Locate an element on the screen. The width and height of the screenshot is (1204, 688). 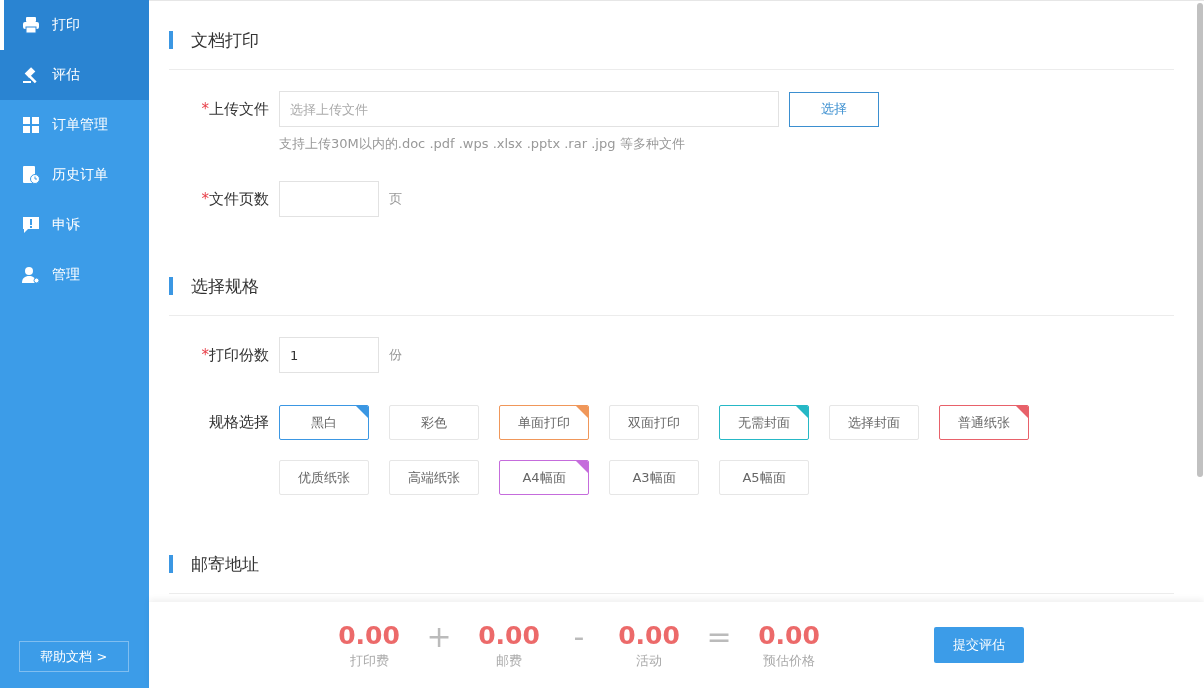
spec-option: A5幅面 is located at coordinates (764, 477).